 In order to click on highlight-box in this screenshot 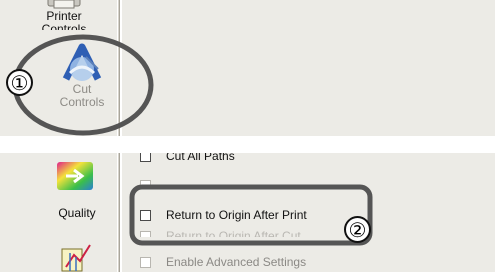, I will do `click(251, 215)`.